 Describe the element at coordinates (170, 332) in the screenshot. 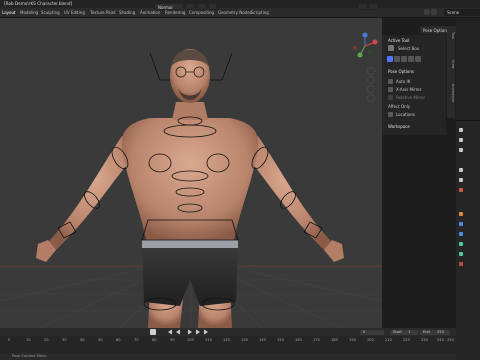

I see `jump-start-icon` at that location.